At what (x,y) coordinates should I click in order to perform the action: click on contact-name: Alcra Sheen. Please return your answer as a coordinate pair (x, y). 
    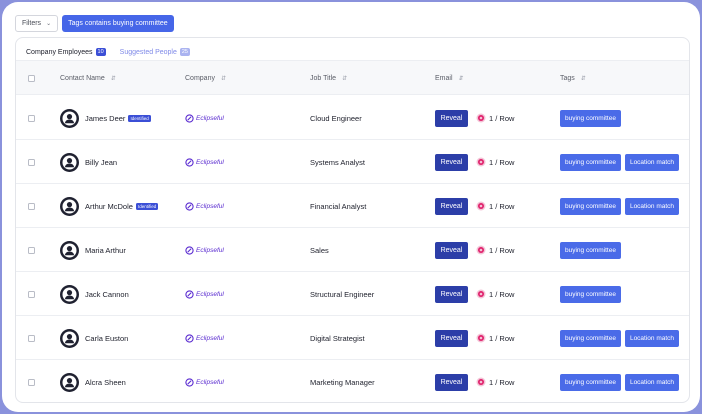
    Looking at the image, I should click on (105, 382).